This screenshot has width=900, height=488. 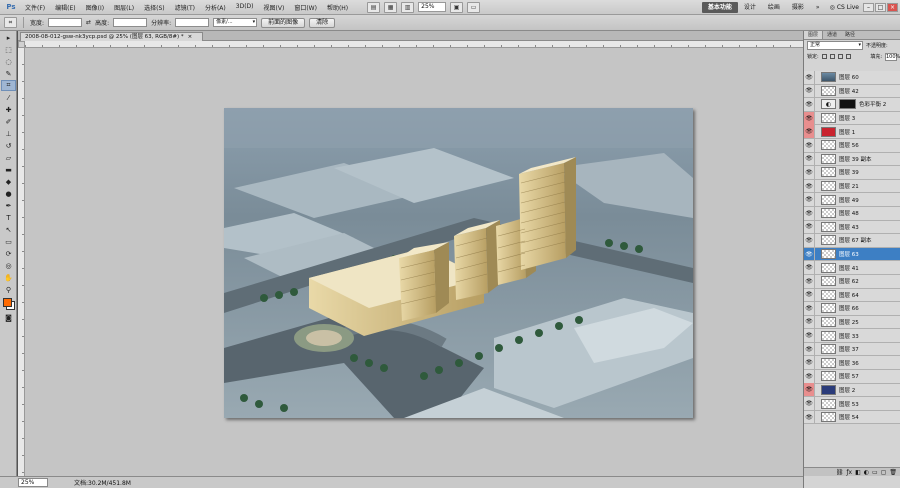 I want to click on fill-input: 100%, so click(x=892, y=56).